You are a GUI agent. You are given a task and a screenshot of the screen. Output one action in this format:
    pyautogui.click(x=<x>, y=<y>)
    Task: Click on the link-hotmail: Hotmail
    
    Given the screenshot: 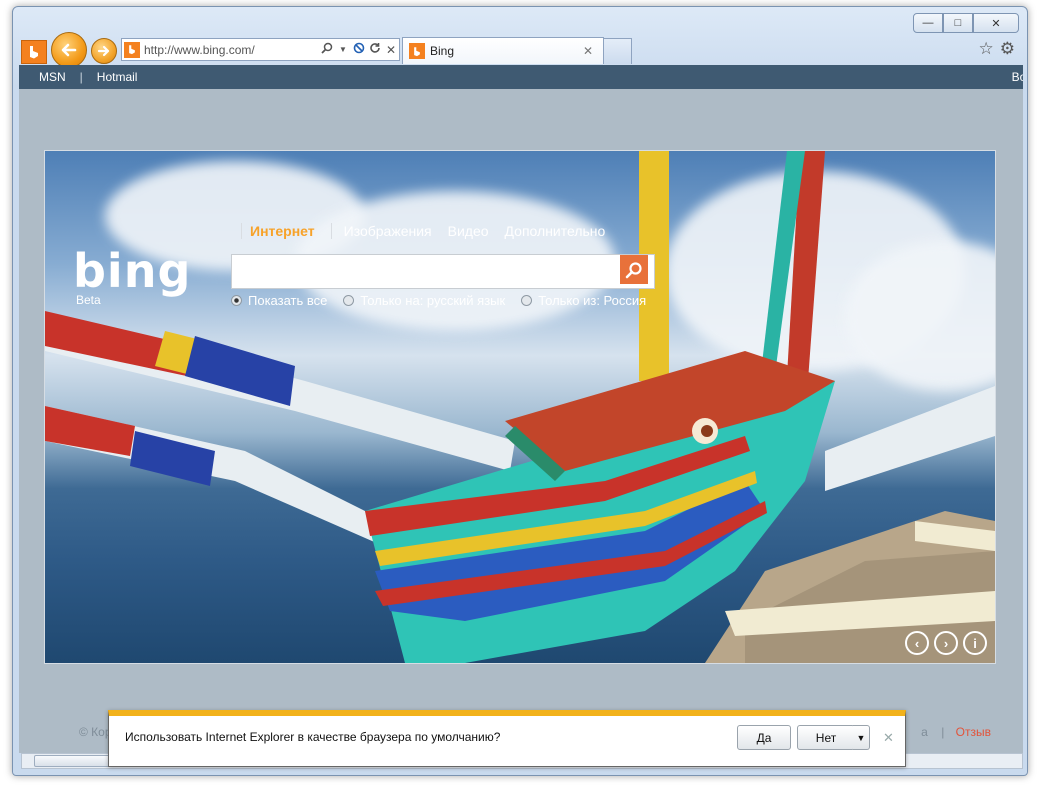 What is the action you would take?
    pyautogui.click(x=117, y=77)
    